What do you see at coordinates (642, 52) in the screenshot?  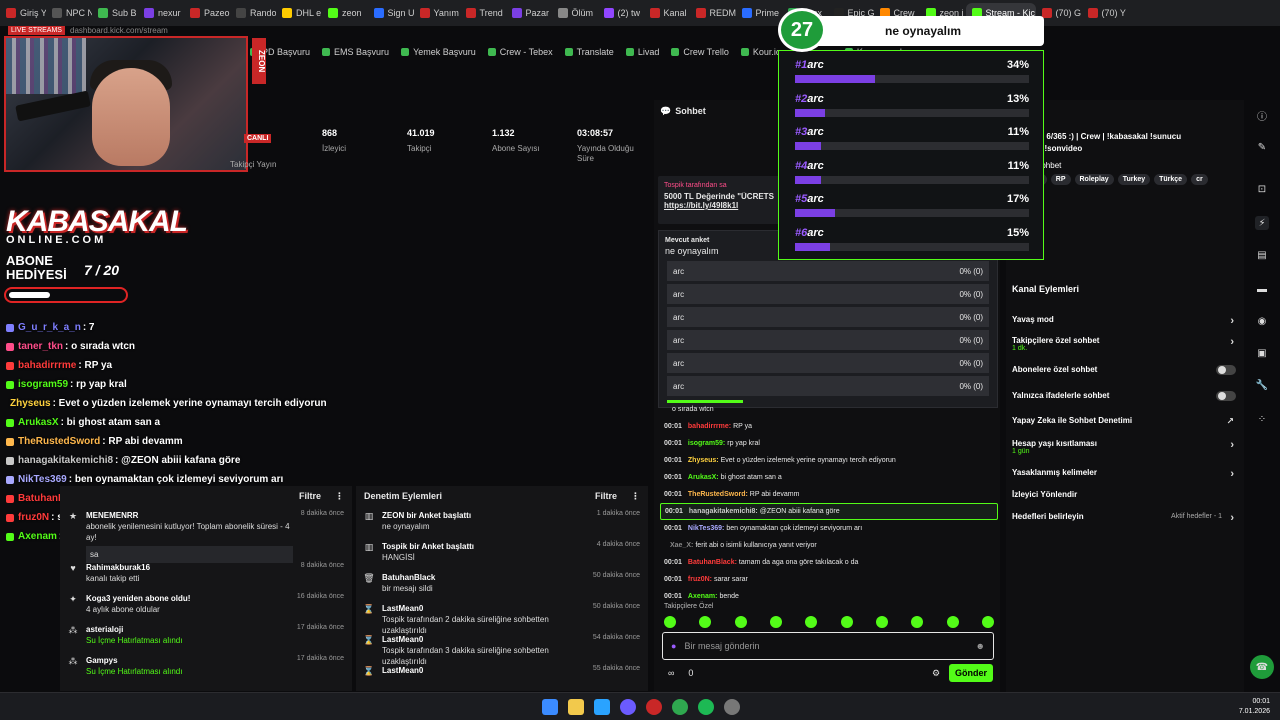 I see `bookmark-item: Livad` at bounding box center [642, 52].